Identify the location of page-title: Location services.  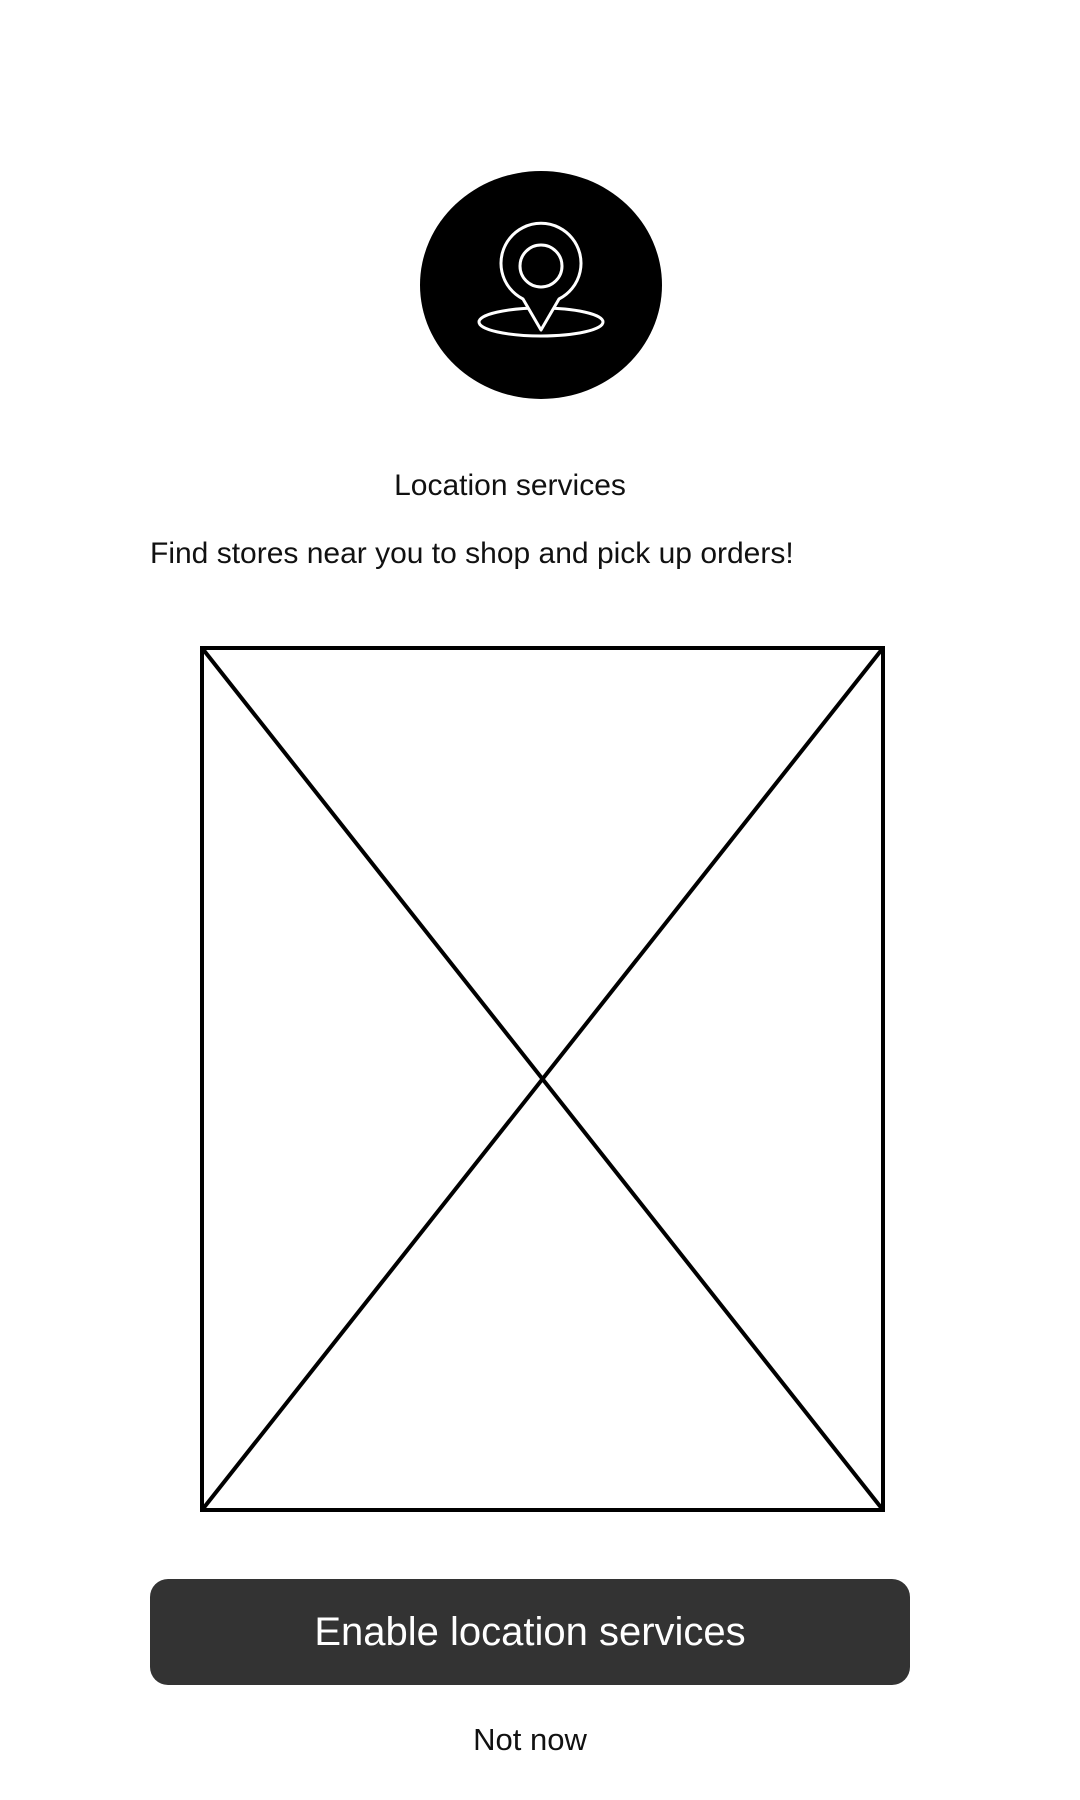
(510, 485).